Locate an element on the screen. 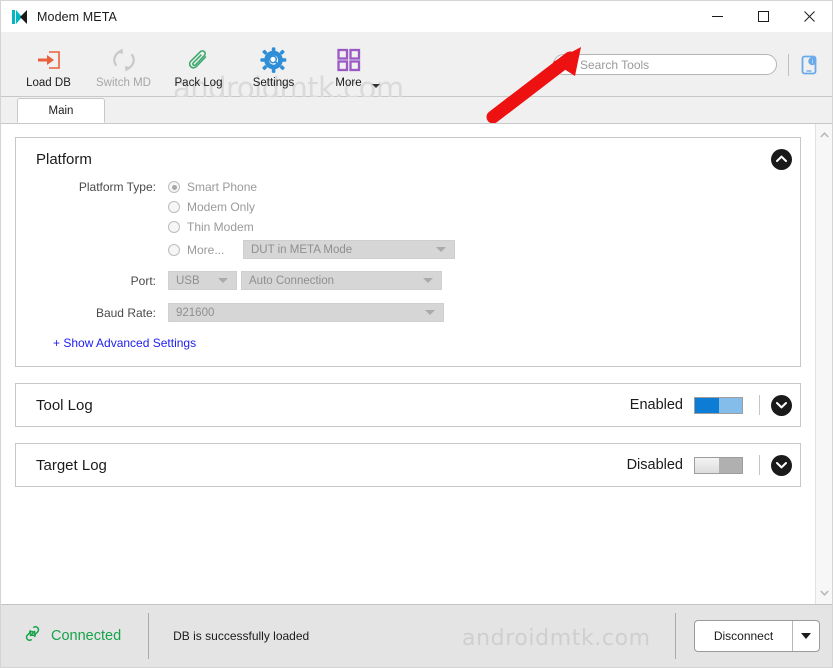 The width and height of the screenshot is (833, 668). gear-icon is located at coordinates (274, 60).